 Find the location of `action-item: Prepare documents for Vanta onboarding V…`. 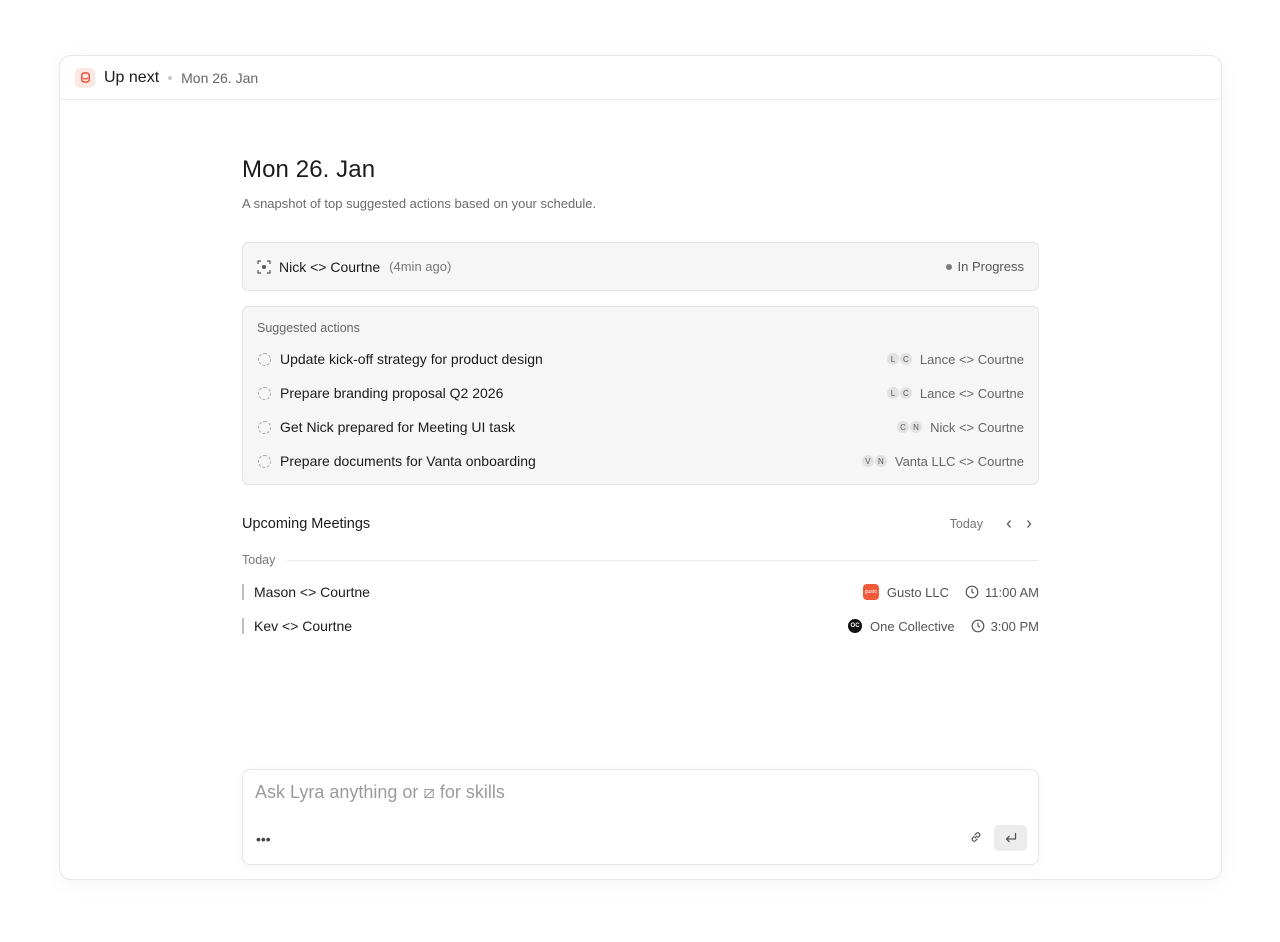

action-item: Prepare documents for Vanta onboarding V… is located at coordinates (640, 461).